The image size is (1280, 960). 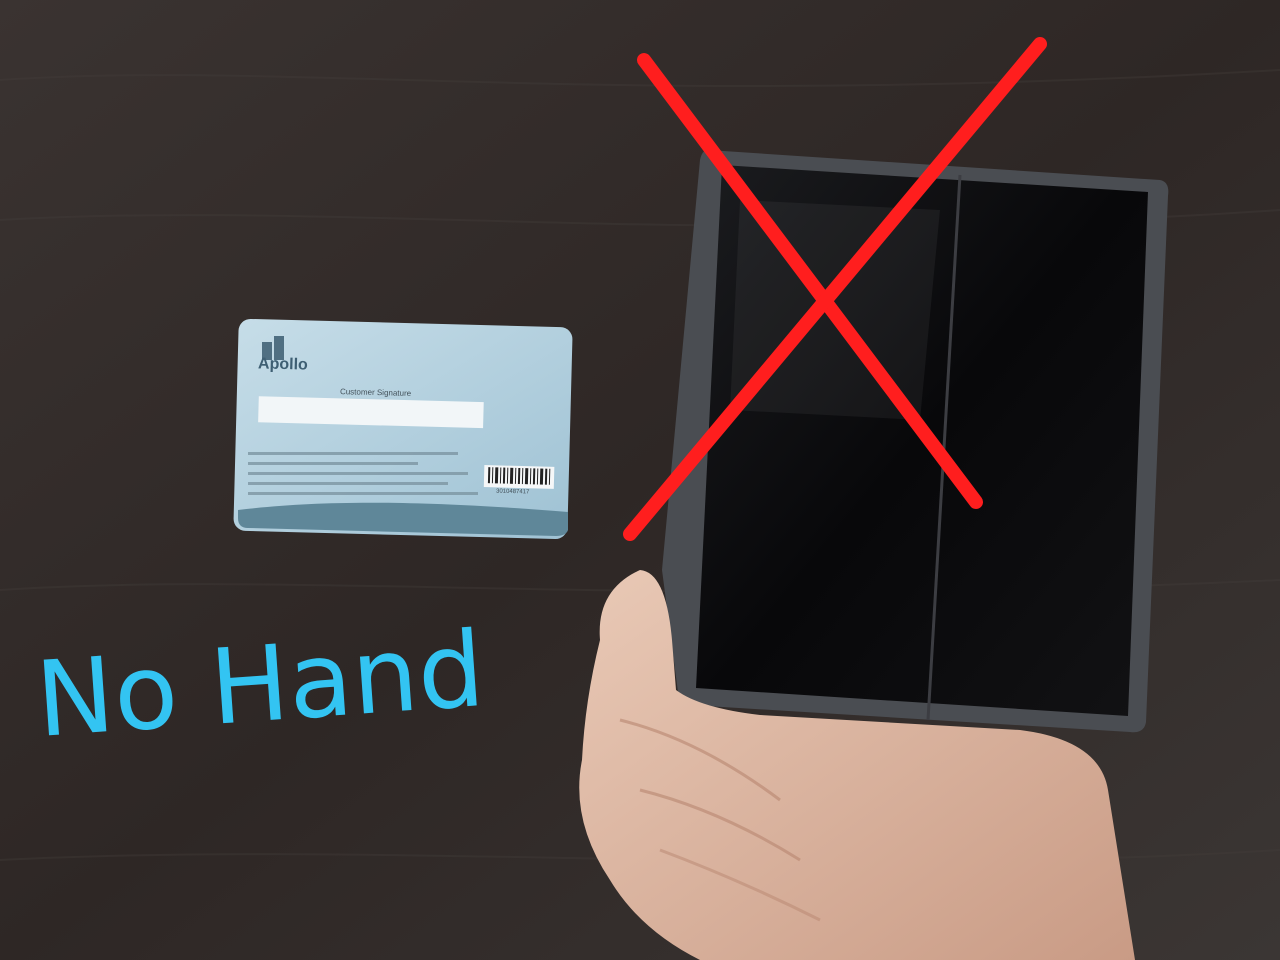 I want to click on no-hand-caption: No Hand, so click(x=260, y=684).